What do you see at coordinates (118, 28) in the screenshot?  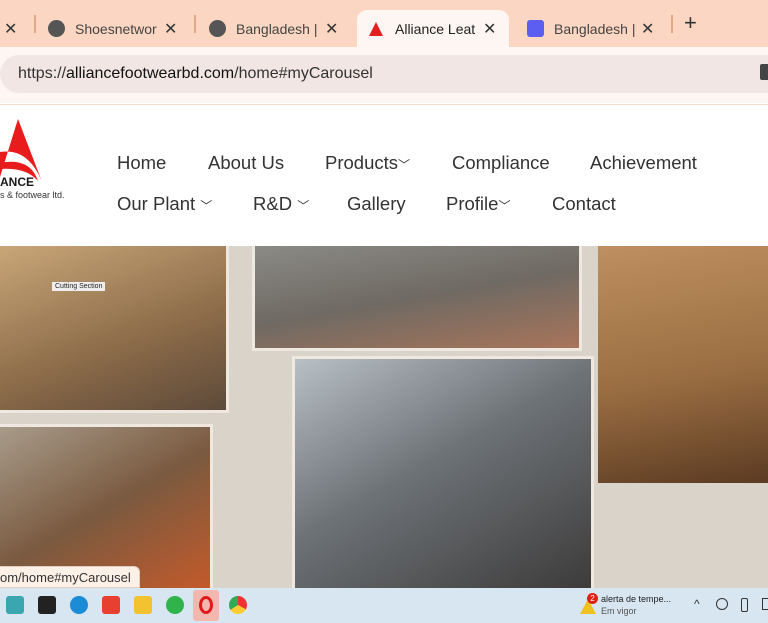 I see `tab-shoesnetwork: Shoesnetwor ✕` at bounding box center [118, 28].